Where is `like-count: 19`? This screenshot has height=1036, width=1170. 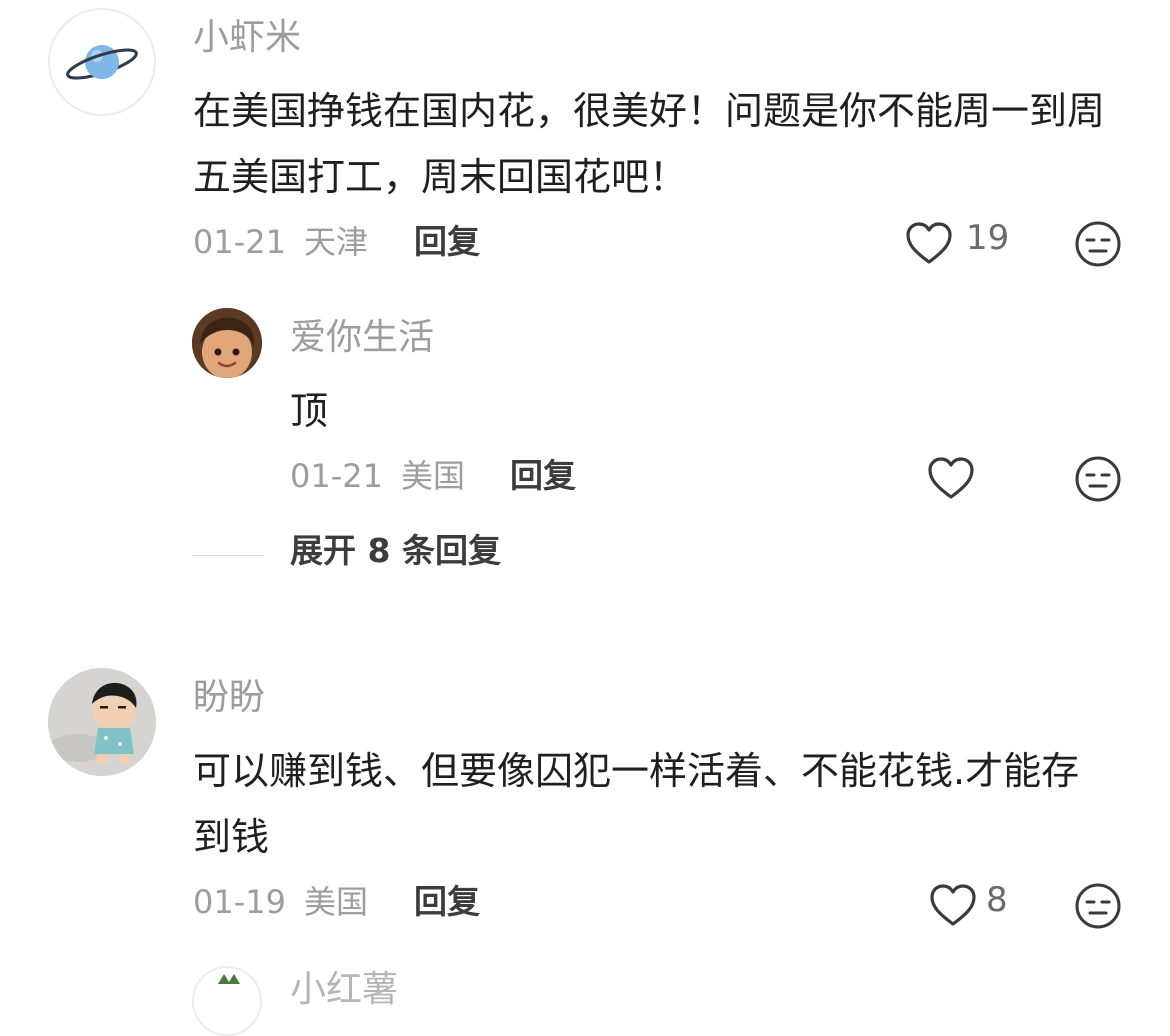
like-count: 19 is located at coordinates (988, 238).